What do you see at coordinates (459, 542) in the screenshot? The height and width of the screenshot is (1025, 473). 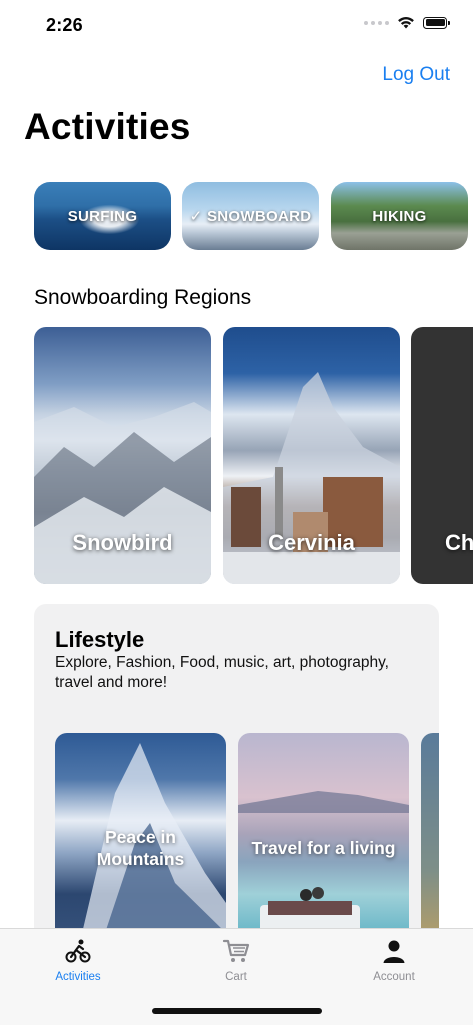 I see `region-name: Ch` at bounding box center [459, 542].